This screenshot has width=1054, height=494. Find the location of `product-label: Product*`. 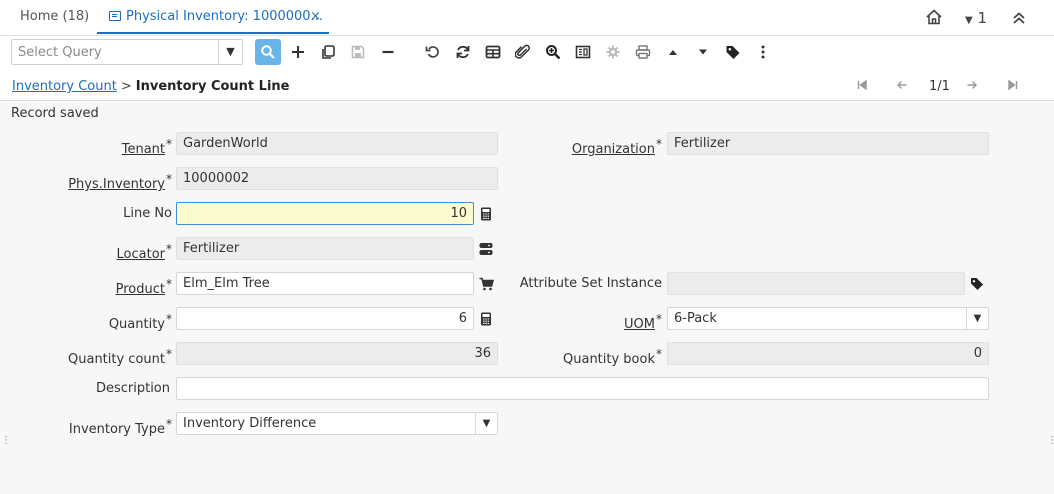

product-label: Product* is located at coordinates (116, 285).